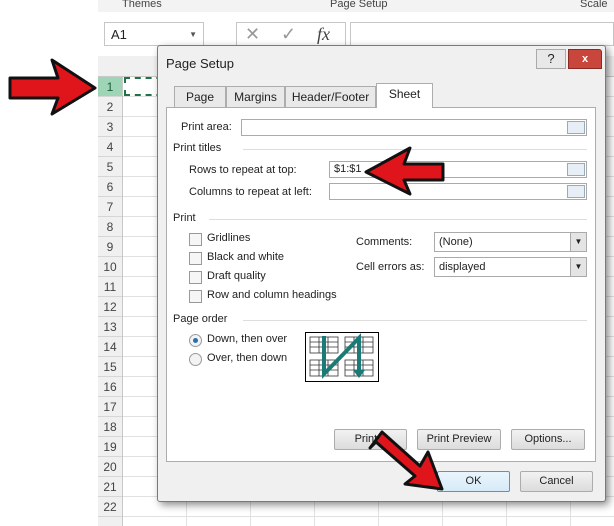 Image resolution: width=614 pixels, height=526 pixels. I want to click on down-then-over-label: Down, then over, so click(247, 339).